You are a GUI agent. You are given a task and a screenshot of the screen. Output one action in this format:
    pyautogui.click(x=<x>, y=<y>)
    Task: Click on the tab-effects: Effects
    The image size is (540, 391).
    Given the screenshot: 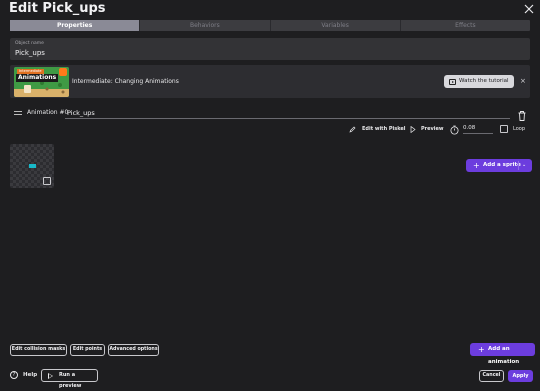 What is the action you would take?
    pyautogui.click(x=465, y=25)
    